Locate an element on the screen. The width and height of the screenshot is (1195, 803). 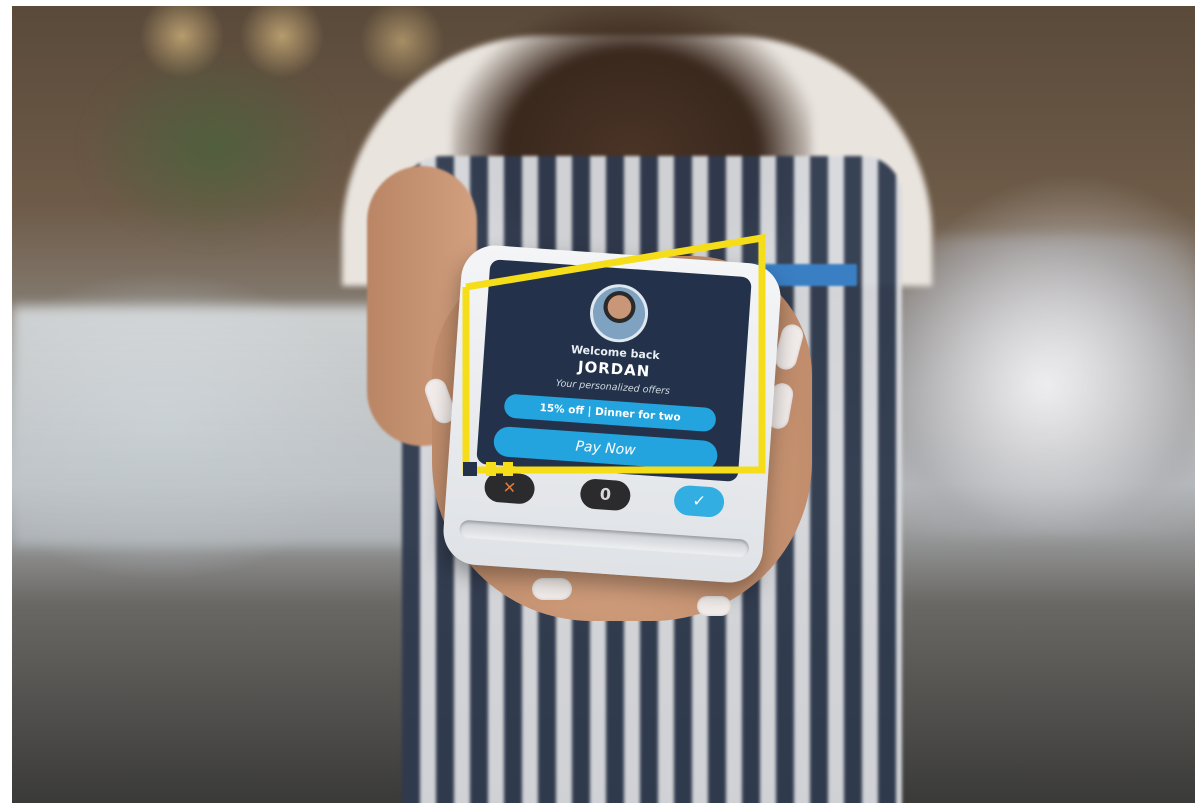
highlight-frame is located at coordinates (614, 354).